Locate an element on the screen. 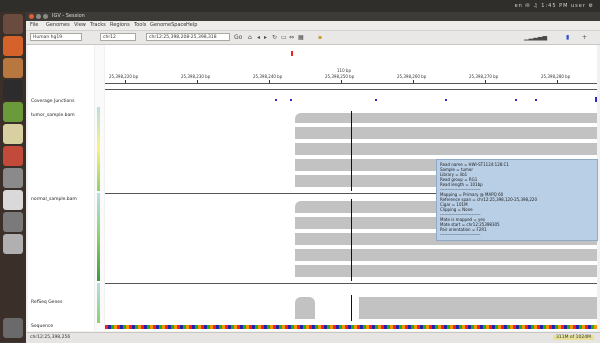 This screenshot has height=343, width=600. menu-tracks: Tracks is located at coordinates (98, 25).